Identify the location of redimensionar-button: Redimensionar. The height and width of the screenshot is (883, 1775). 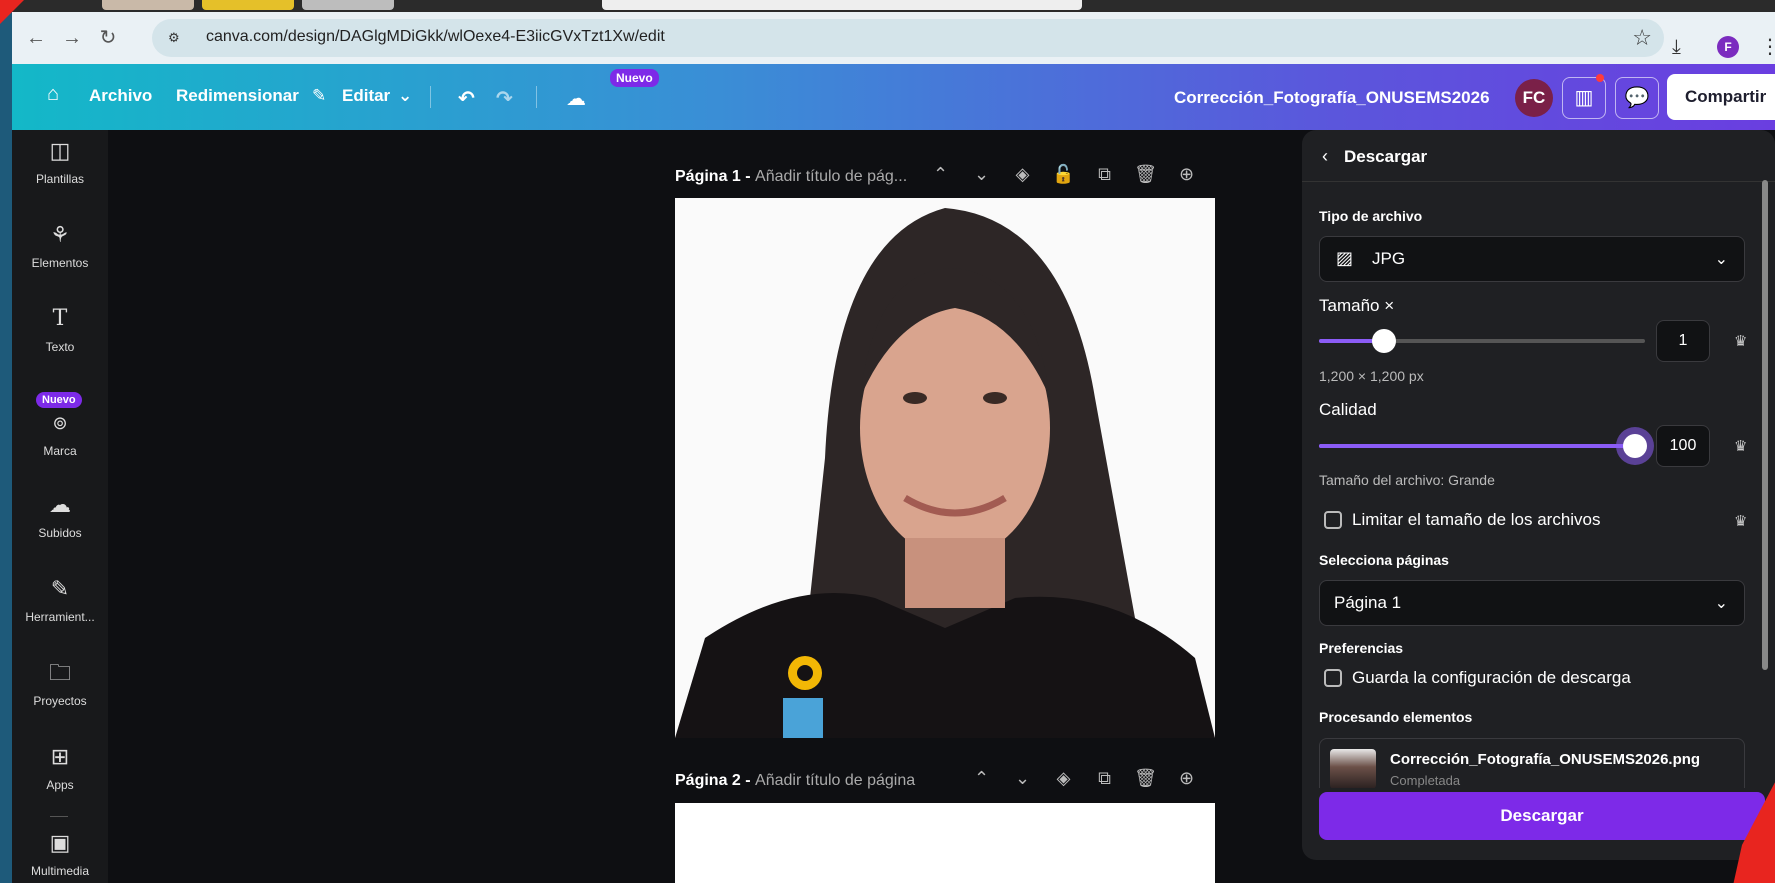
(237, 96).